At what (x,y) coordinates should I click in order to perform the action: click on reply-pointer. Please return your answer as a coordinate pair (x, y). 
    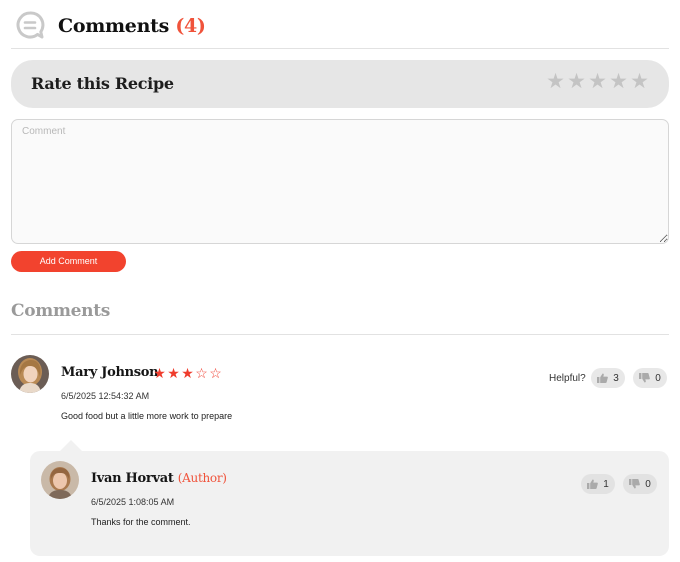
    Looking at the image, I should click on (71, 445).